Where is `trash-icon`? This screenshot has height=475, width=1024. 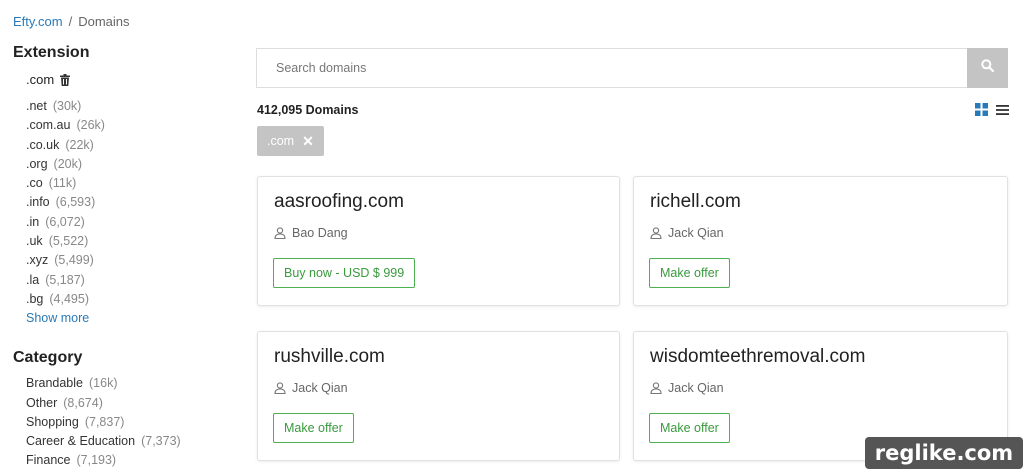 trash-icon is located at coordinates (65, 79).